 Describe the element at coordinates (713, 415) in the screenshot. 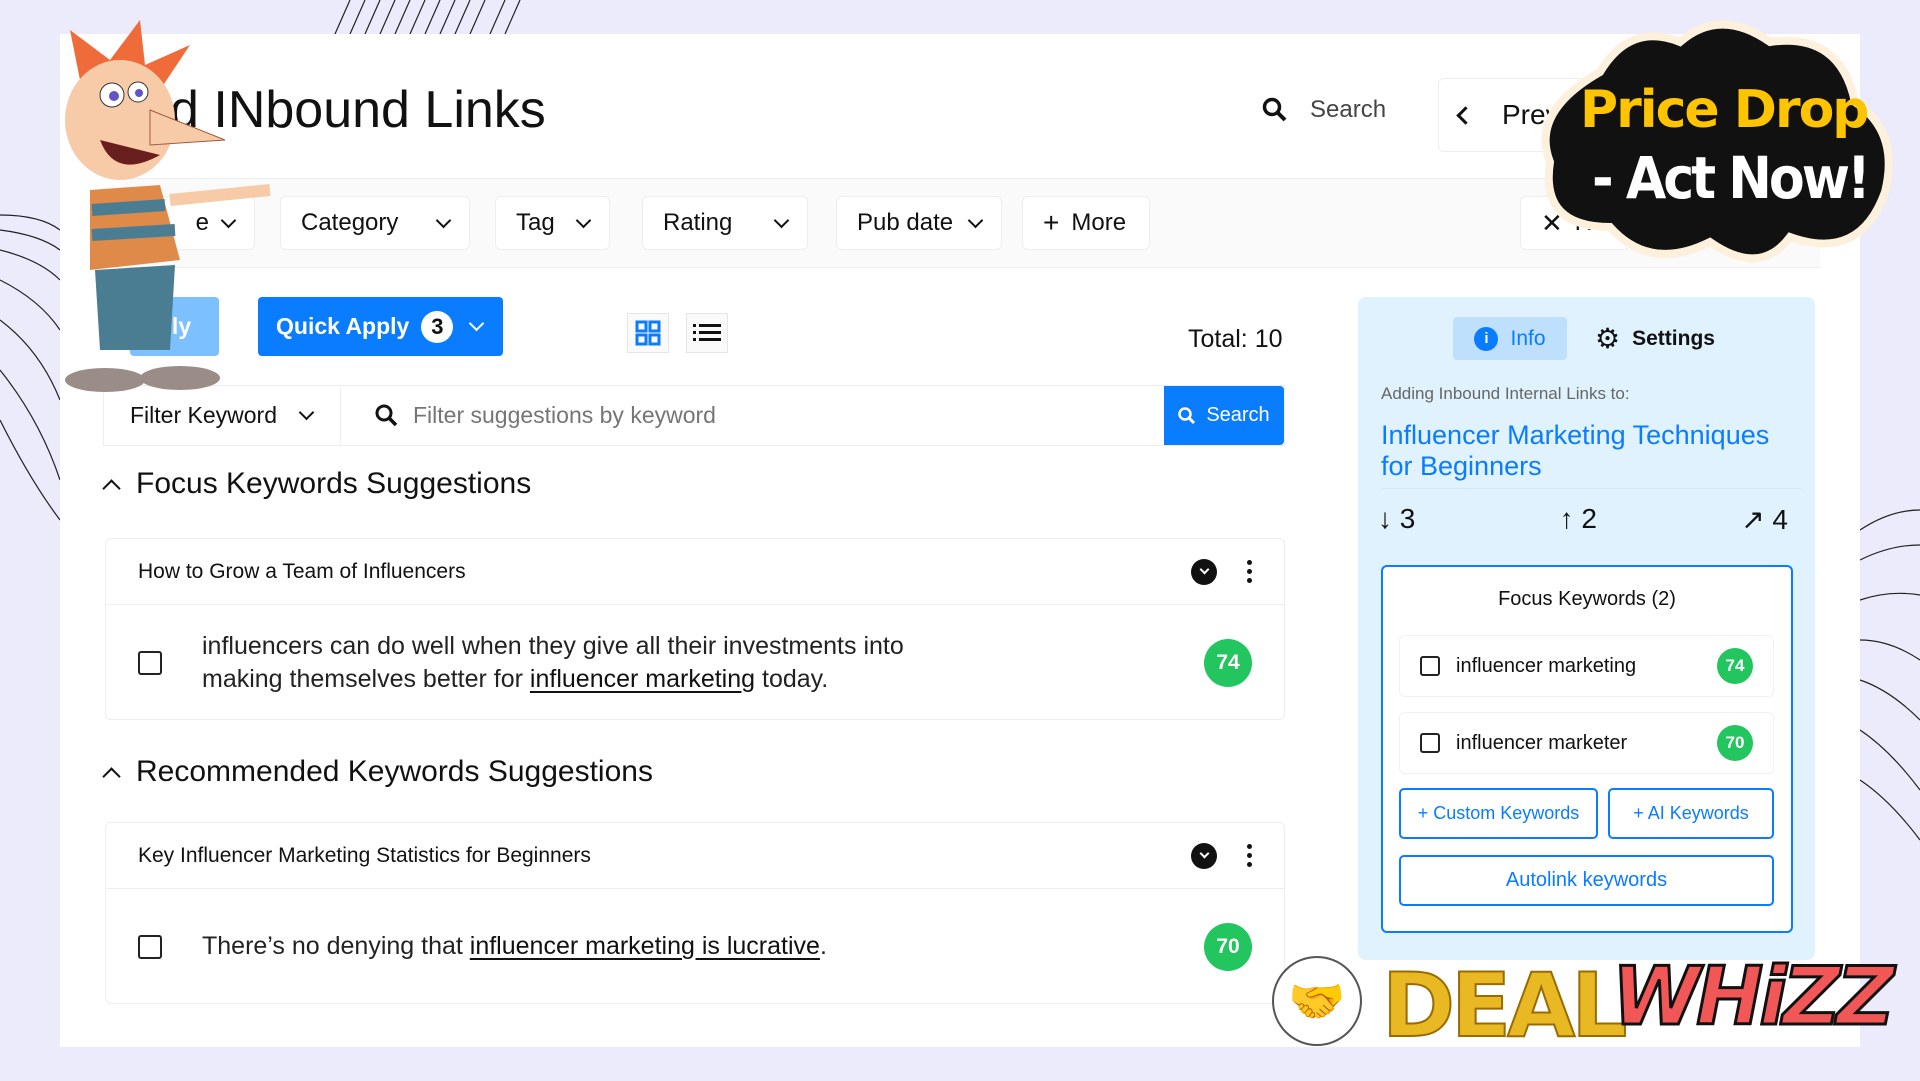

I see `keyword-search-input` at that location.